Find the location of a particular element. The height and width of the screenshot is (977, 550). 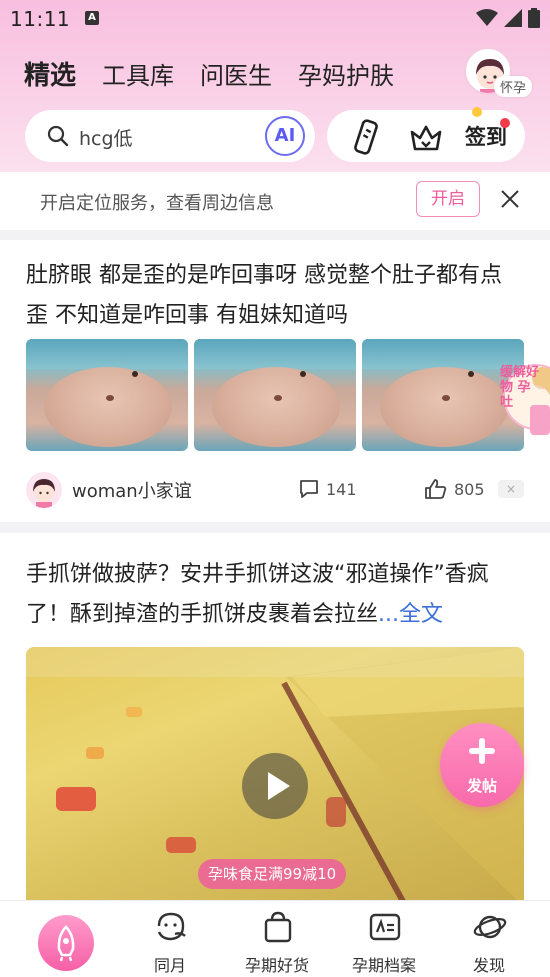

close-icon is located at coordinates (510, 199).